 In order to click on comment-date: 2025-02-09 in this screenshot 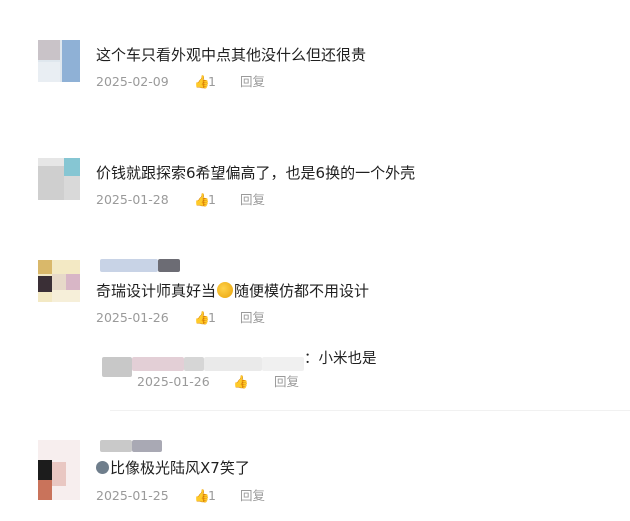, I will do `click(132, 81)`.